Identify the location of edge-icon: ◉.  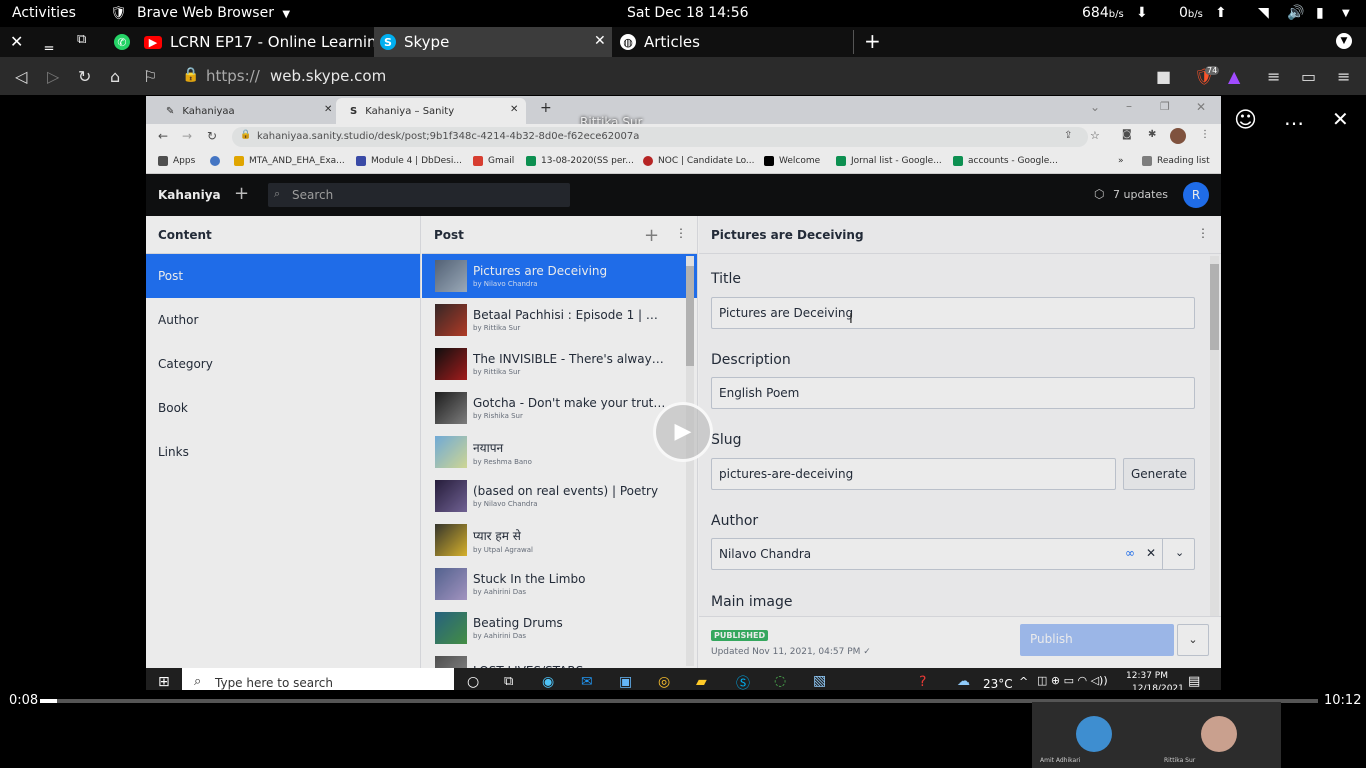
(548, 682).